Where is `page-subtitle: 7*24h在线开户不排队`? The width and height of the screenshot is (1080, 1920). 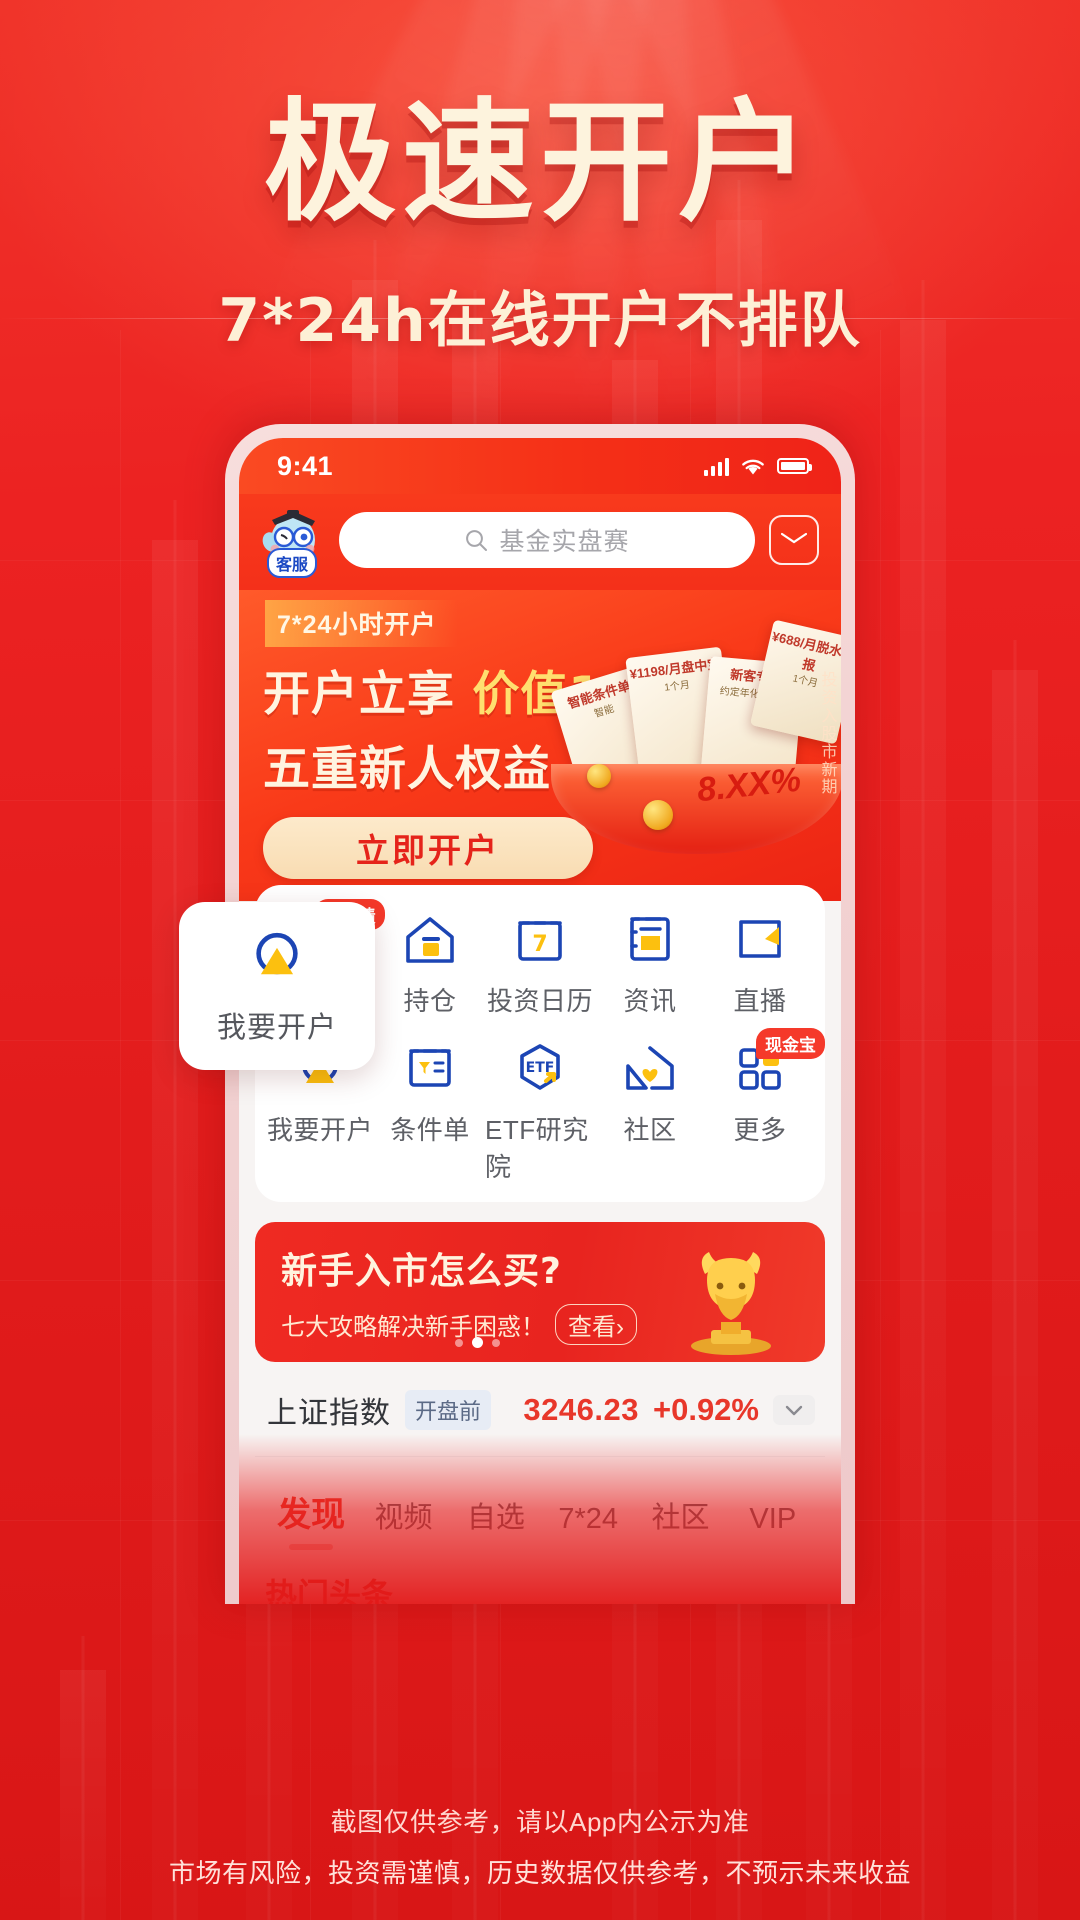
page-subtitle: 7*24h在线开户不排队 is located at coordinates (540, 321).